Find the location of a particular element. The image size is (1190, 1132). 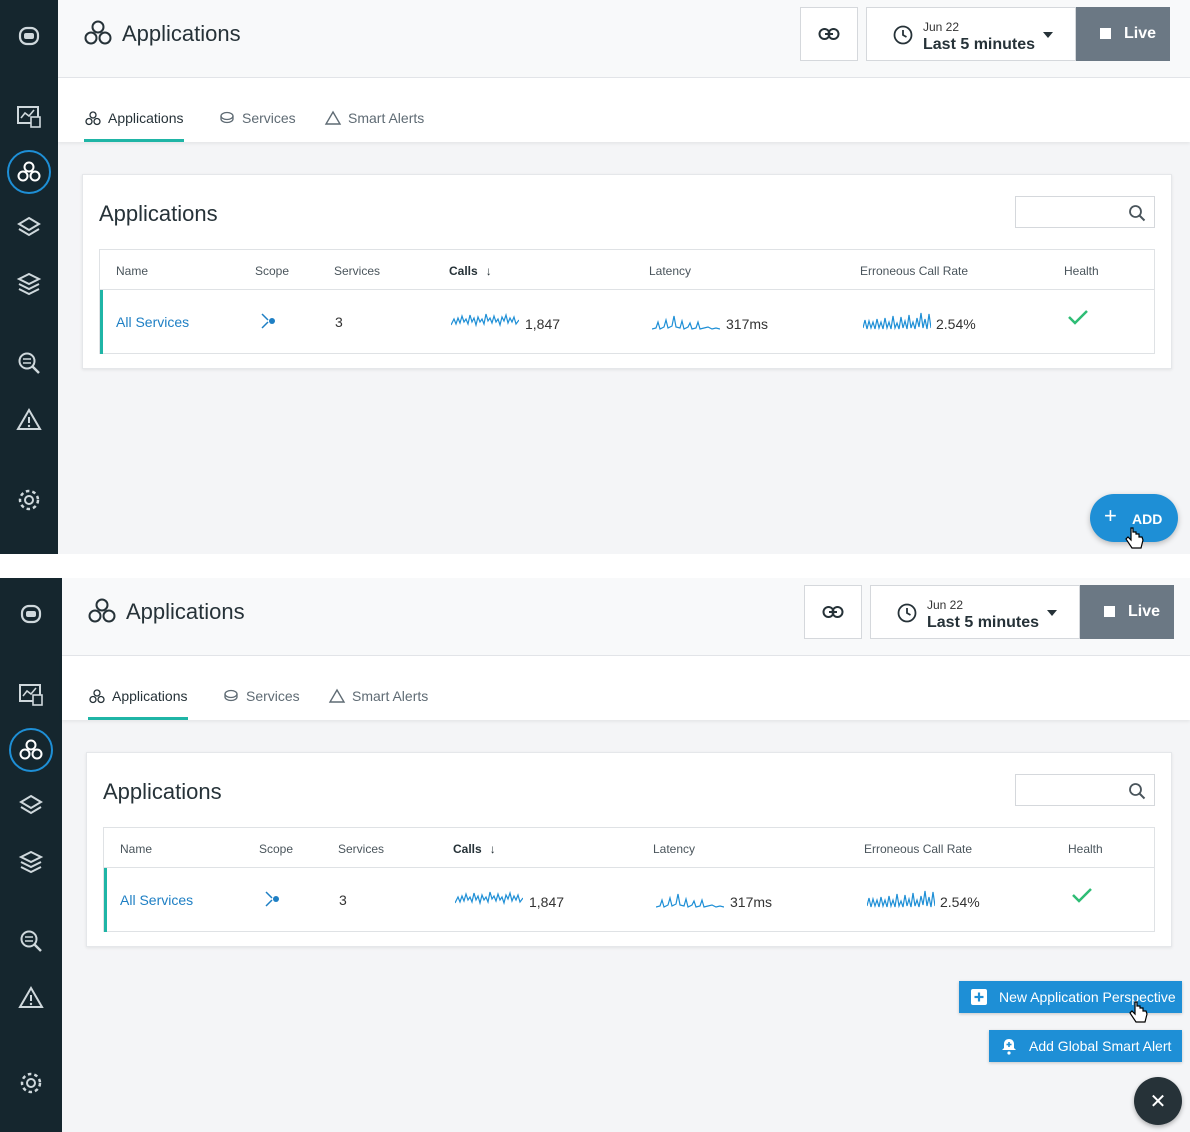

plus-icon: + is located at coordinates (1110, 515).